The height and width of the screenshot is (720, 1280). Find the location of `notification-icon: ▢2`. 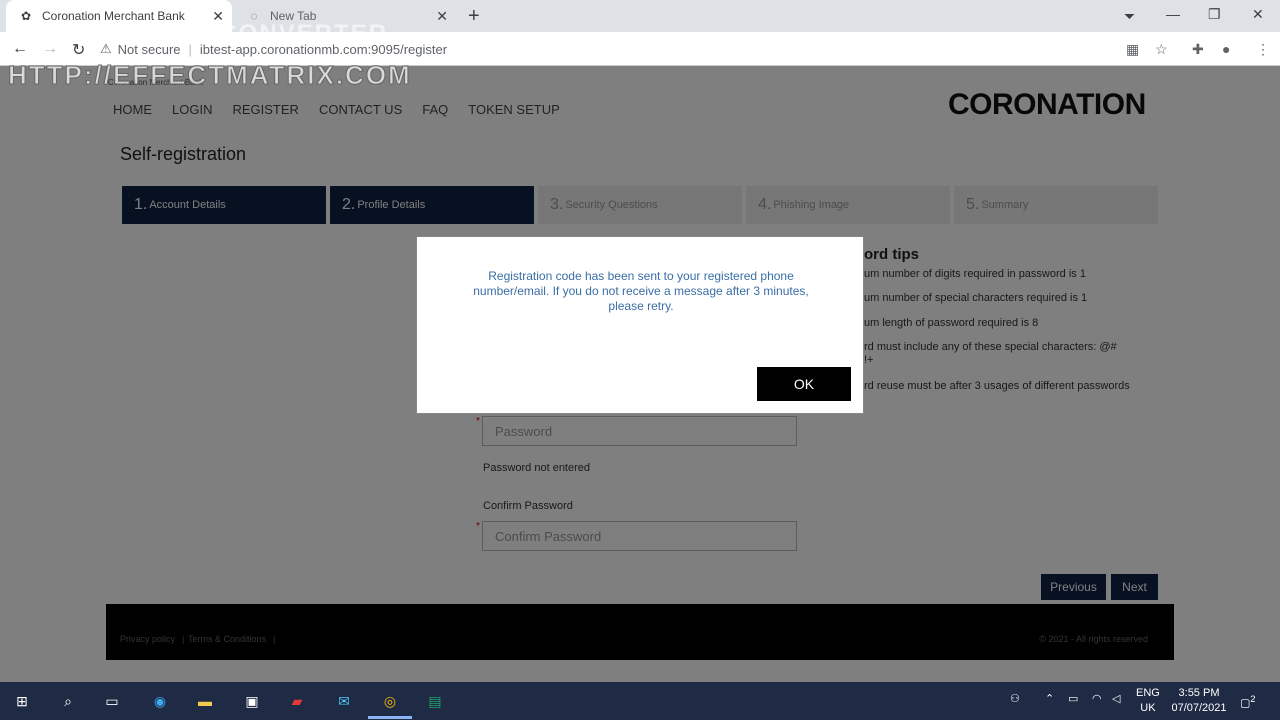

notification-icon: ▢2 is located at coordinates (1248, 702).